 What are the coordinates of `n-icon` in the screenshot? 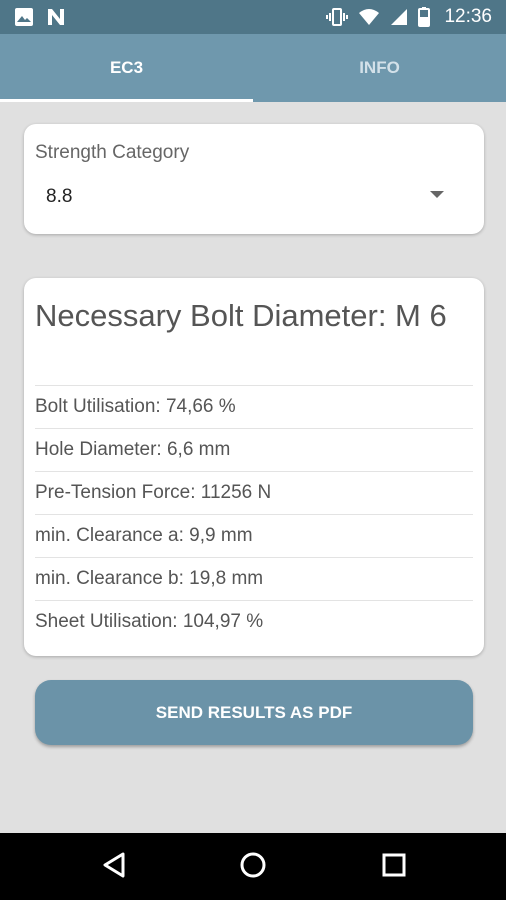 It's located at (56, 17).